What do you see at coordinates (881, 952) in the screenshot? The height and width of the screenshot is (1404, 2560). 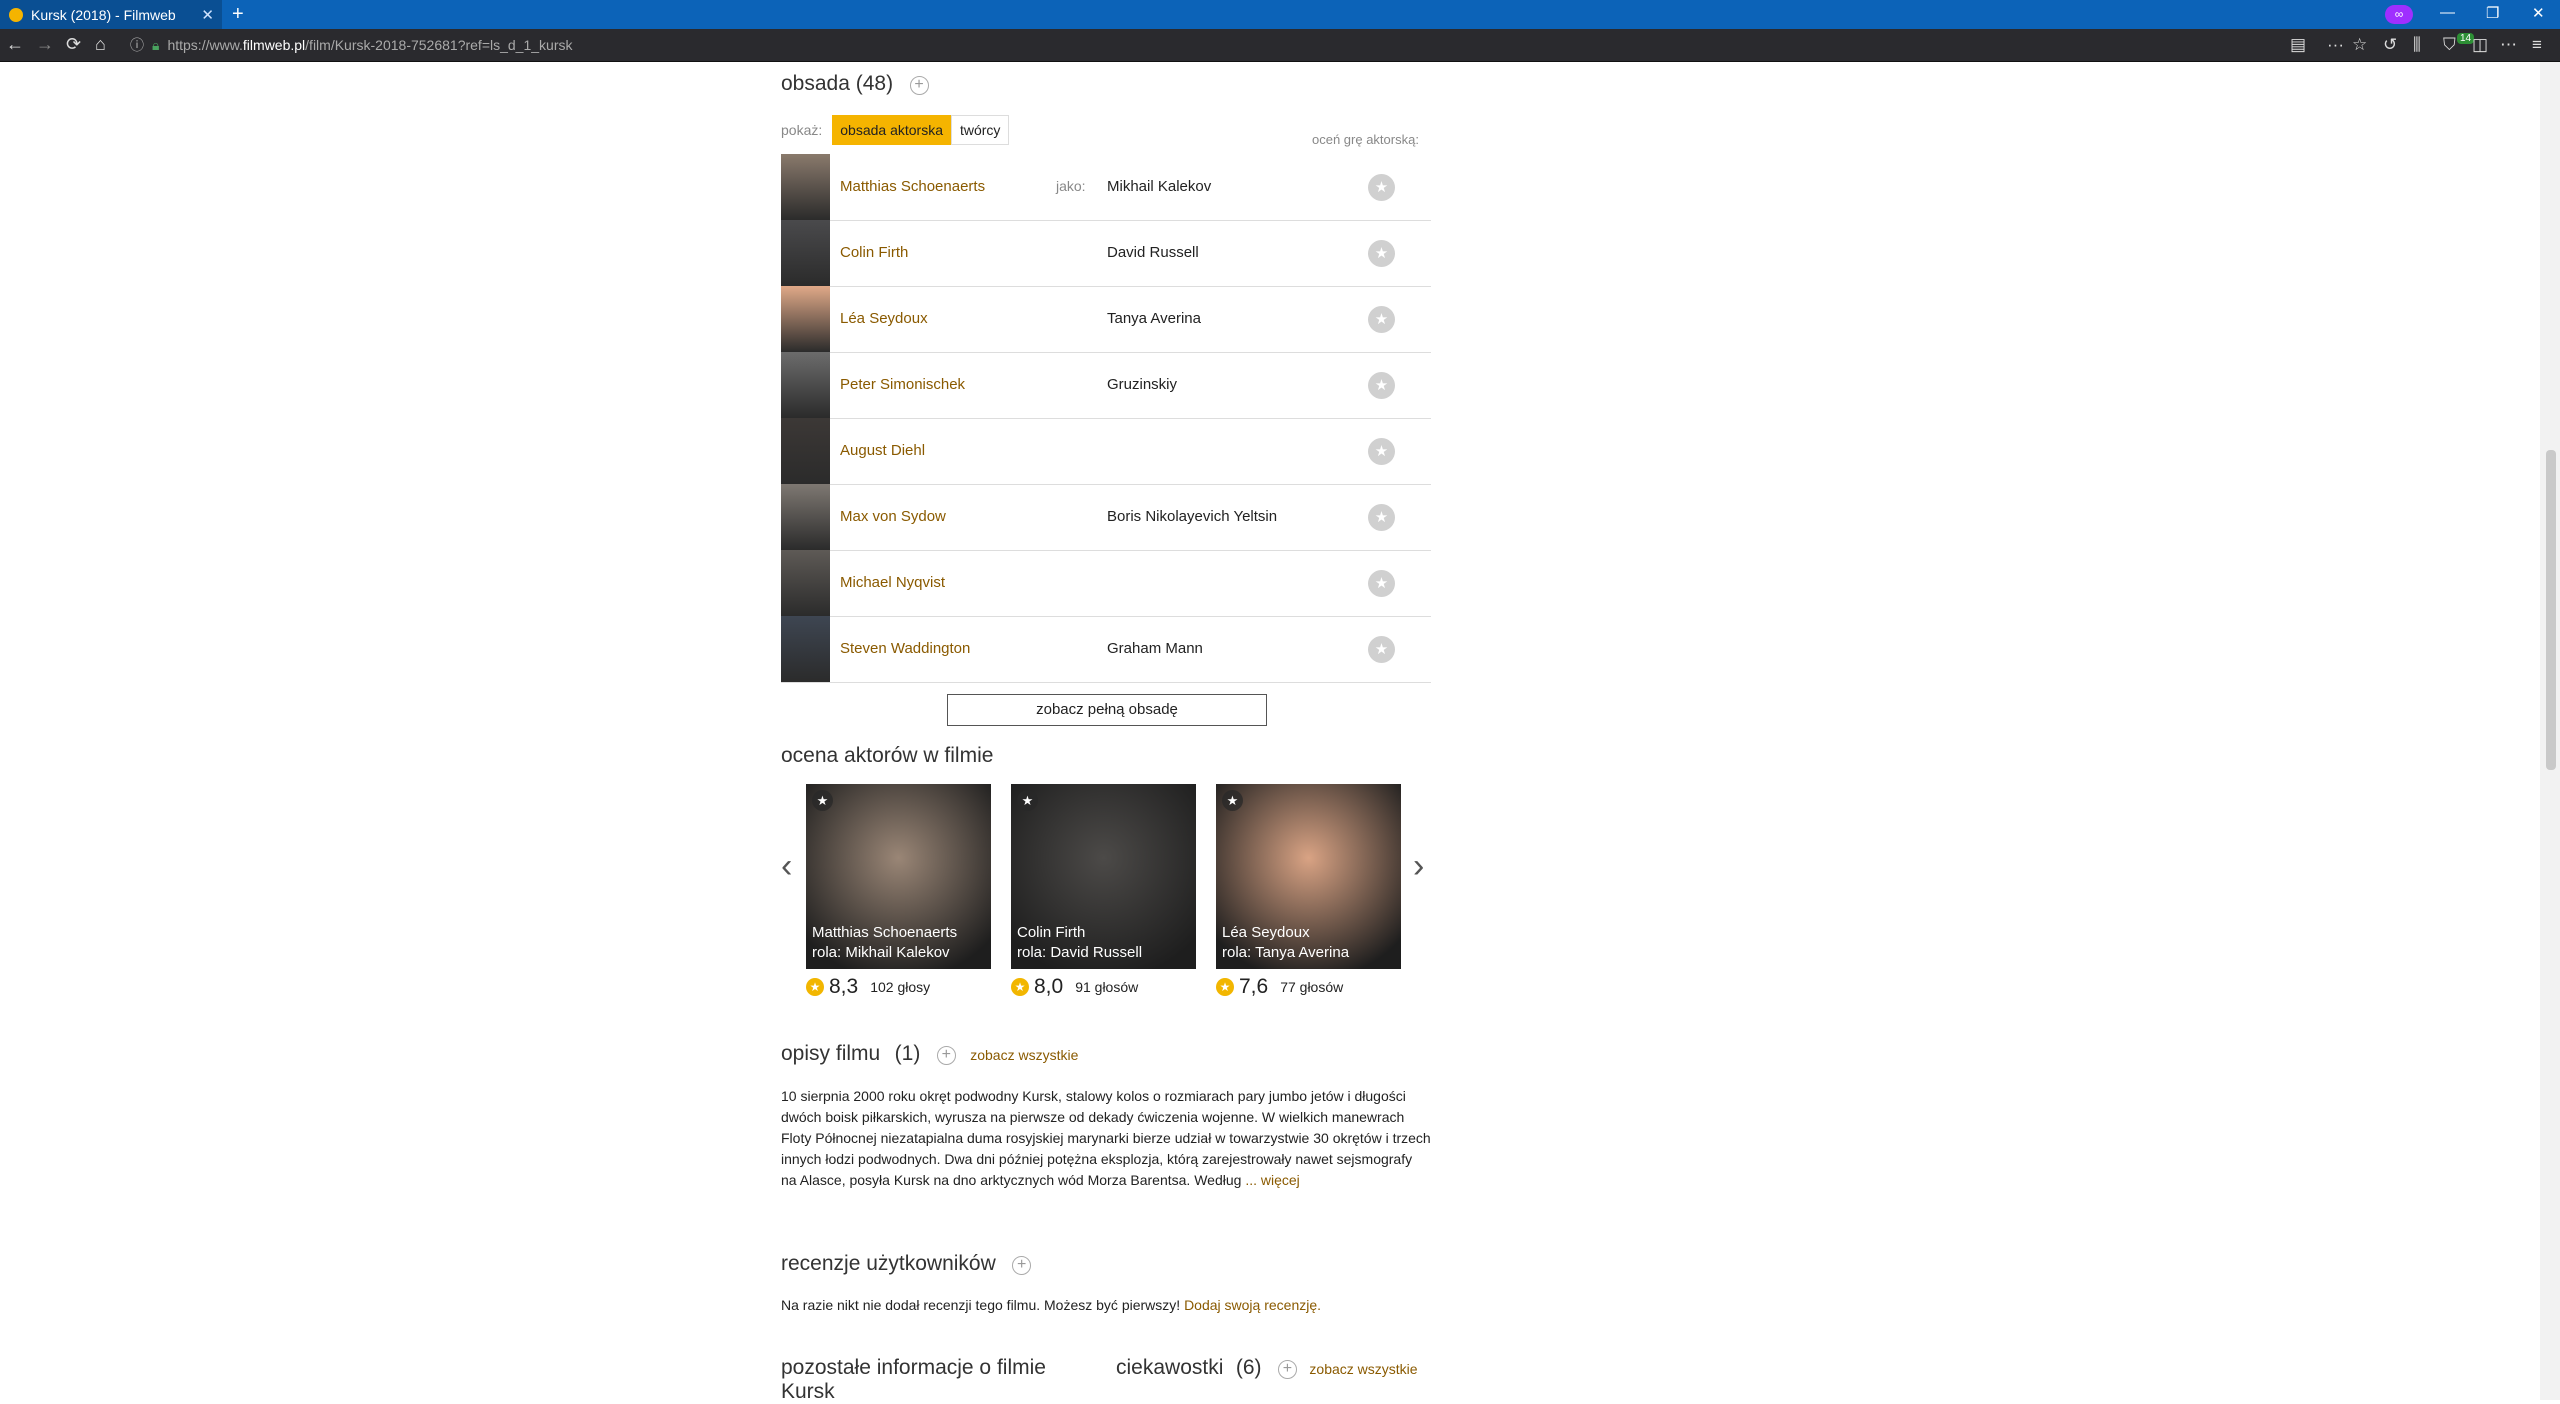 I see `actor-rating-role: rola: Mikhail Kalekov` at bounding box center [881, 952].